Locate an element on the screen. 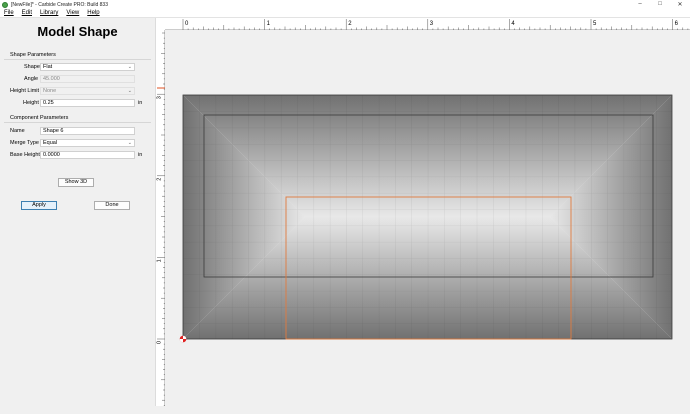 The height and width of the screenshot is (414, 690). merge-type-value: Equal is located at coordinates (50, 143).